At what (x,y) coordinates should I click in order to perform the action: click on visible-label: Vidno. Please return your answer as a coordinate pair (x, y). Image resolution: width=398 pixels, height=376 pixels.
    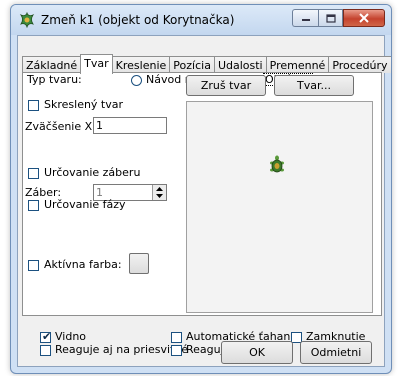
    Looking at the image, I should click on (70, 336).